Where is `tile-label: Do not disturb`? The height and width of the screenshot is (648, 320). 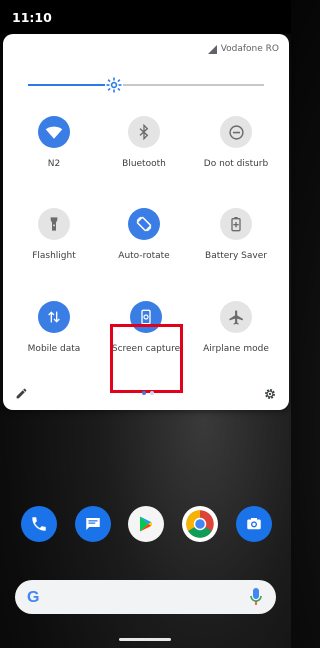 tile-label: Do not disturb is located at coordinates (236, 164).